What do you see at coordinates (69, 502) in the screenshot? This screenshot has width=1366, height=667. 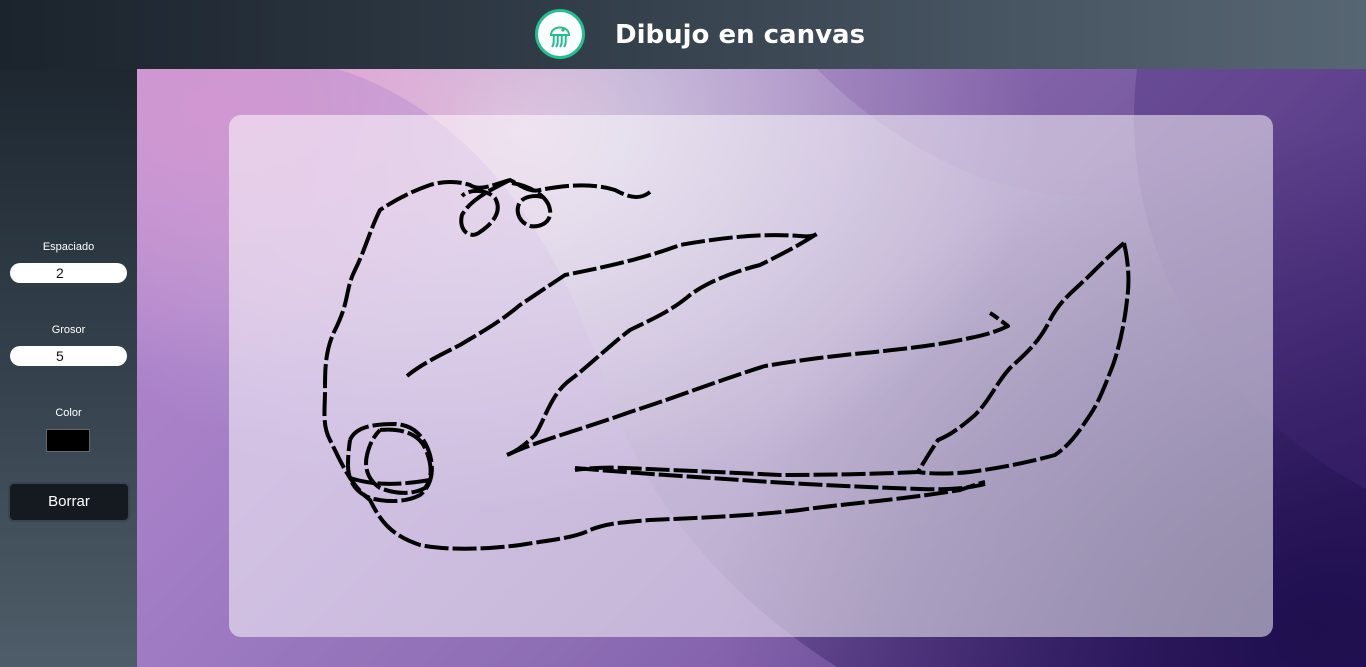 I see `clear-button: Borrar` at bounding box center [69, 502].